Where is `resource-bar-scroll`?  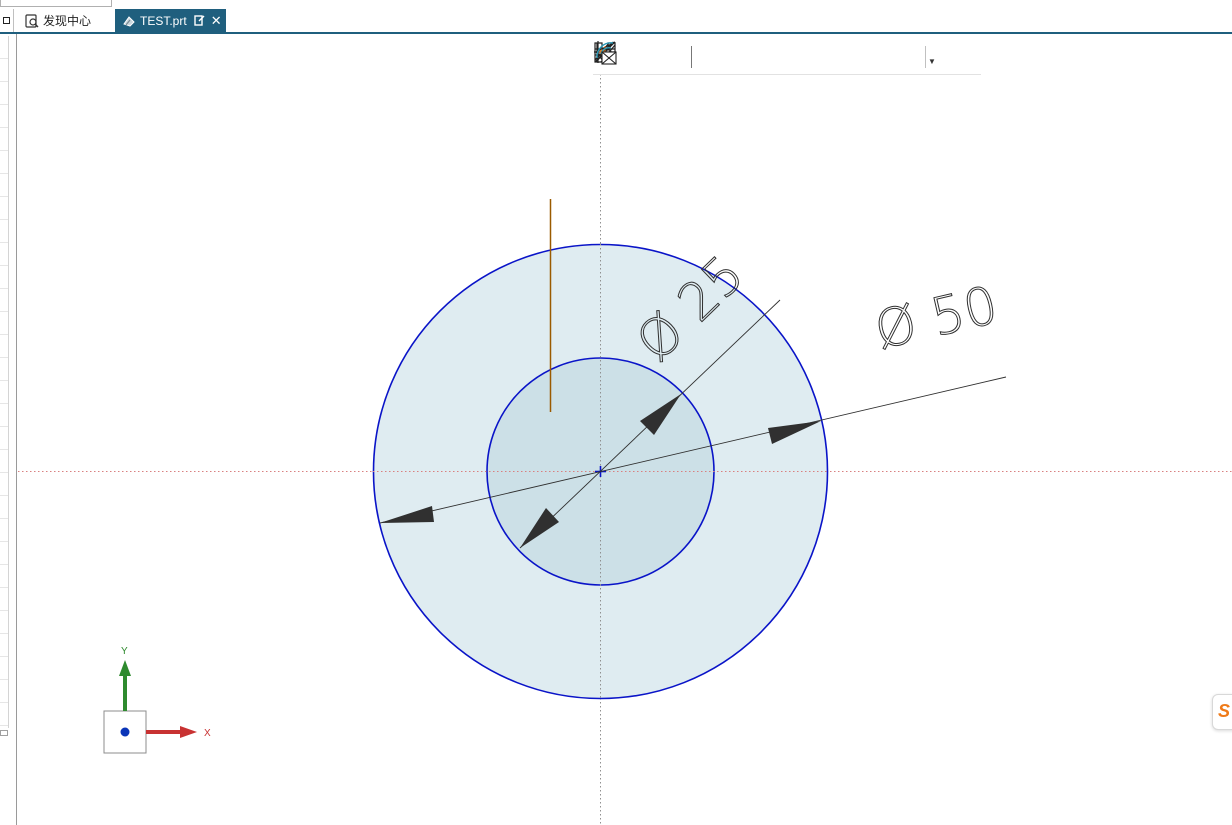 resource-bar-scroll is located at coordinates (4, 382).